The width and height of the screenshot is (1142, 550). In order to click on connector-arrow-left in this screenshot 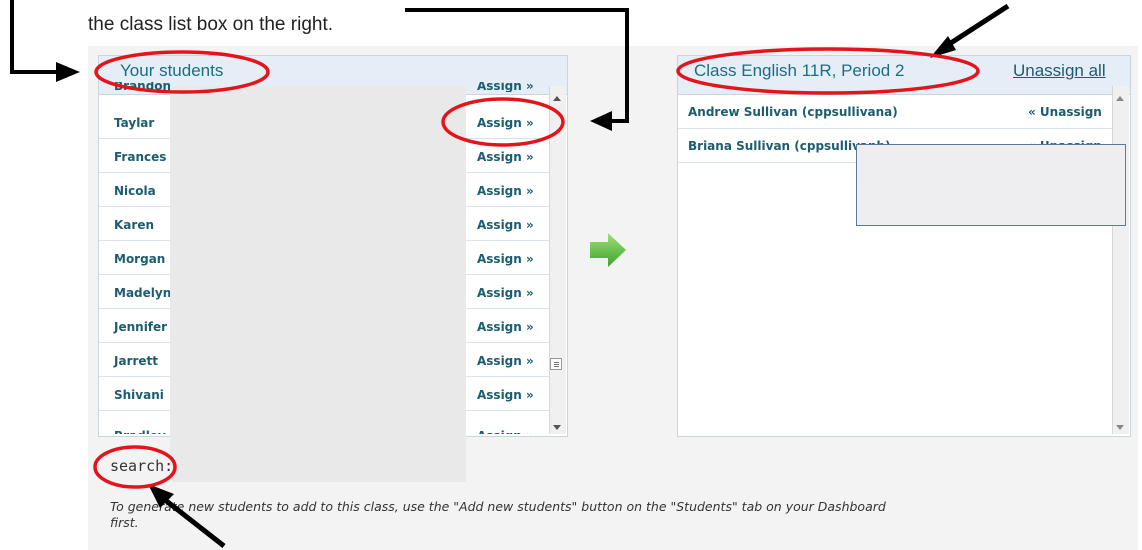, I will do `click(45, 41)`.